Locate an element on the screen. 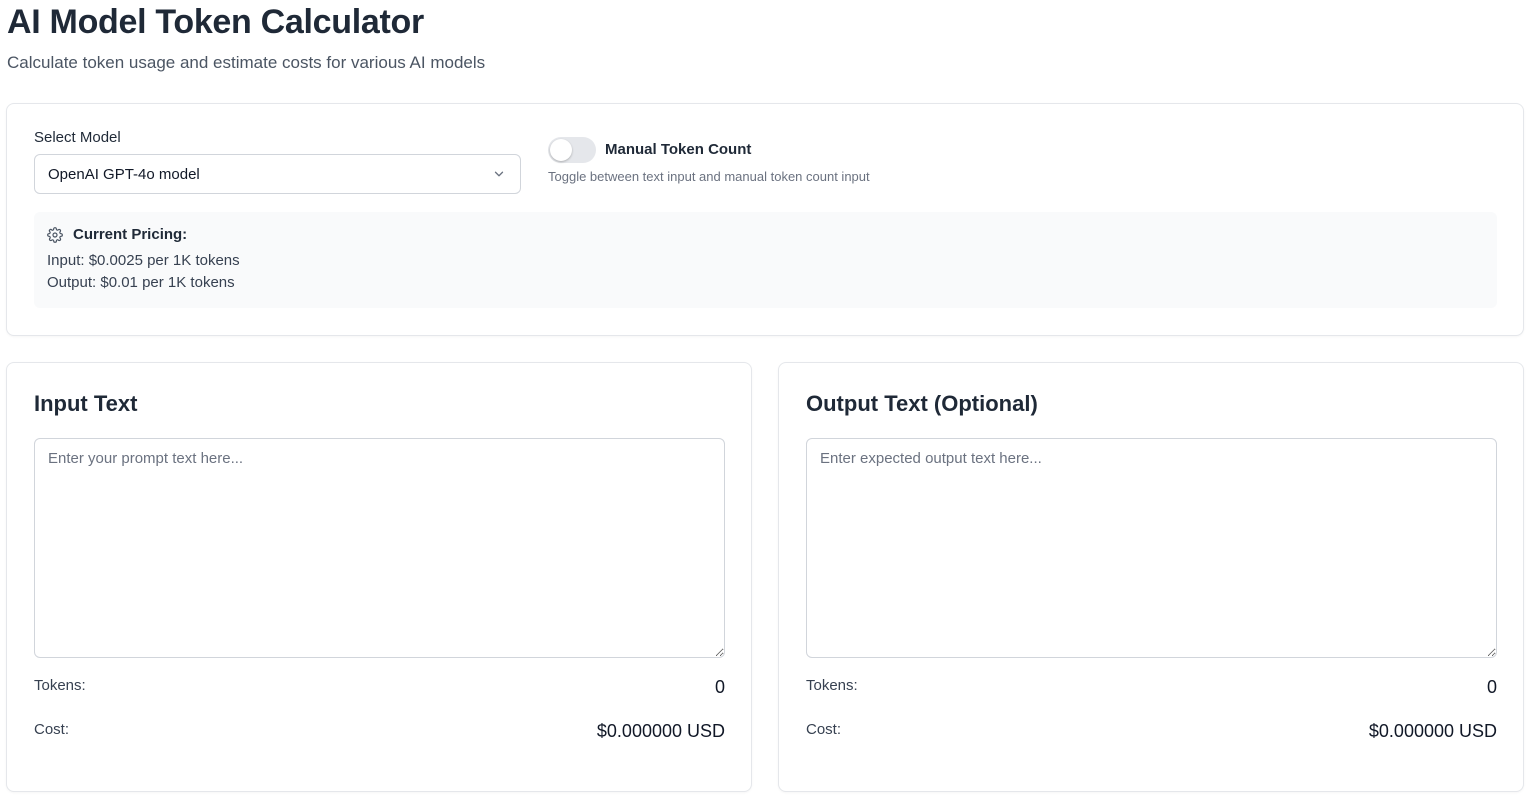  toggle-knob is located at coordinates (561, 150).